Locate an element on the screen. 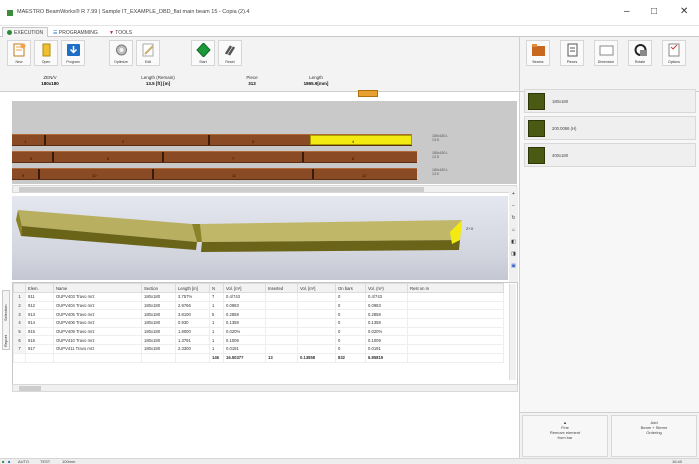 The height and width of the screenshot is (464, 699). table-cell: OUPV403 Travo mrz is located at coordinates (97, 297).